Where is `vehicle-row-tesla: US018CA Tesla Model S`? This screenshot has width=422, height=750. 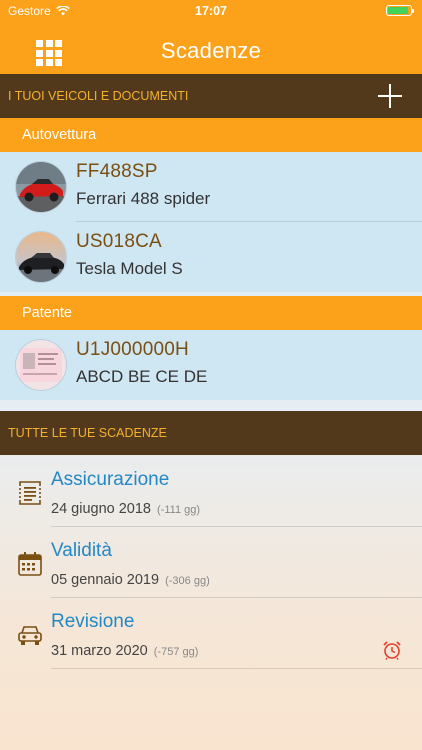
vehicle-row-tesla: US018CA Tesla Model S is located at coordinates (211, 257).